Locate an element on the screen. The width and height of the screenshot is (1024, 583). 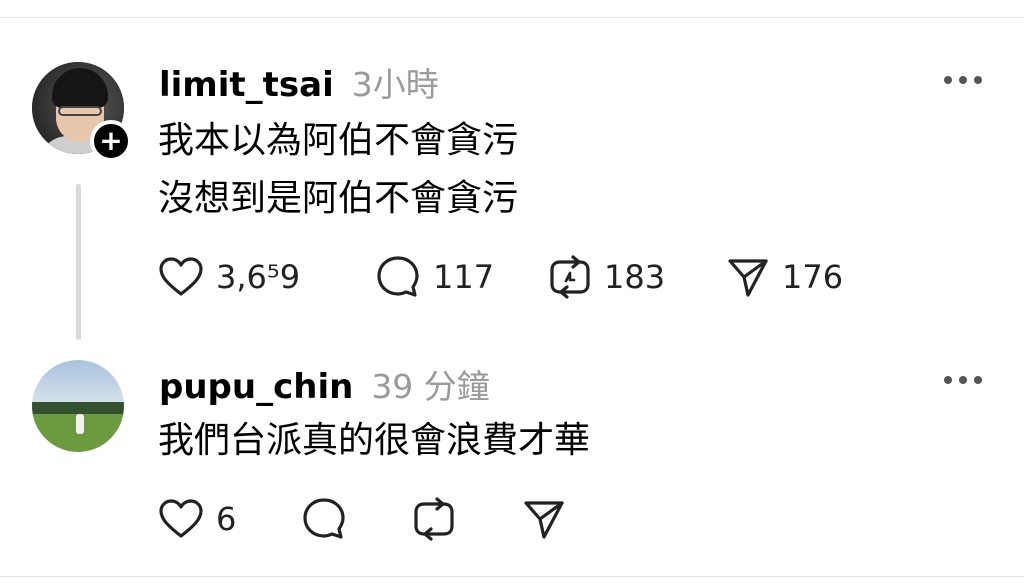
post-header: limit_tsai 3小時 is located at coordinates (299, 81).